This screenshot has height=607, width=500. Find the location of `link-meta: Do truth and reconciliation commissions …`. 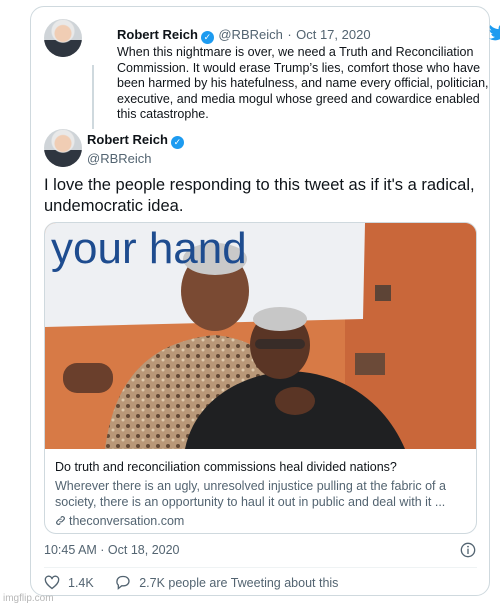

link-meta: Do truth and reconciliation commissions … is located at coordinates (262, 493).